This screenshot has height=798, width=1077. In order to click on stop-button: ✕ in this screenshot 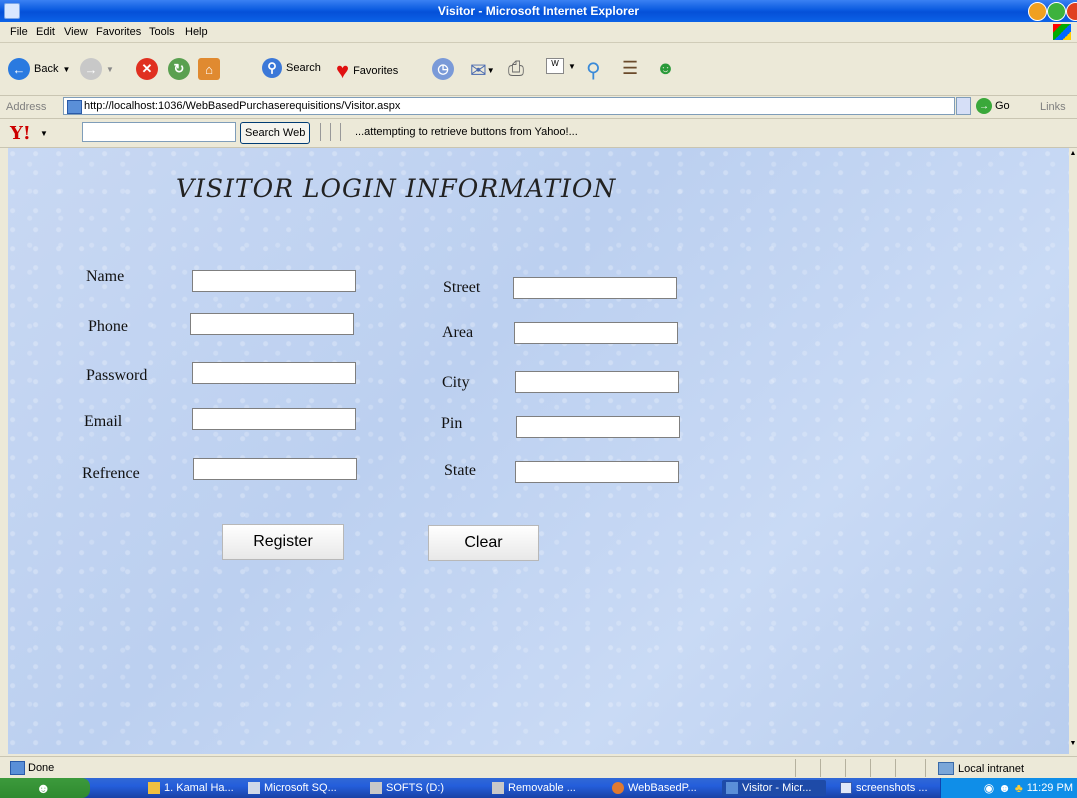, I will do `click(147, 69)`.